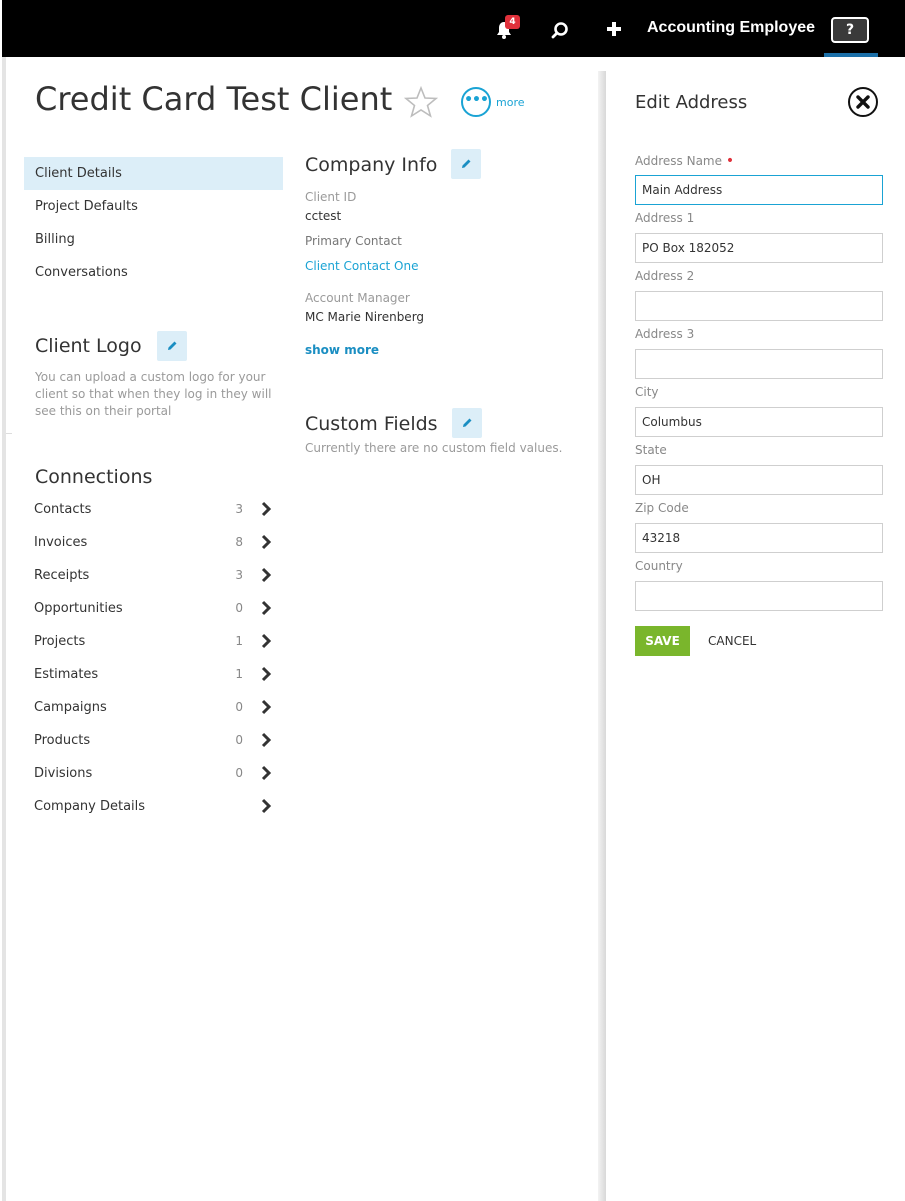 Image resolution: width=905 pixels, height=1201 pixels. What do you see at coordinates (476, 102) in the screenshot?
I see `more-icon: •••` at bounding box center [476, 102].